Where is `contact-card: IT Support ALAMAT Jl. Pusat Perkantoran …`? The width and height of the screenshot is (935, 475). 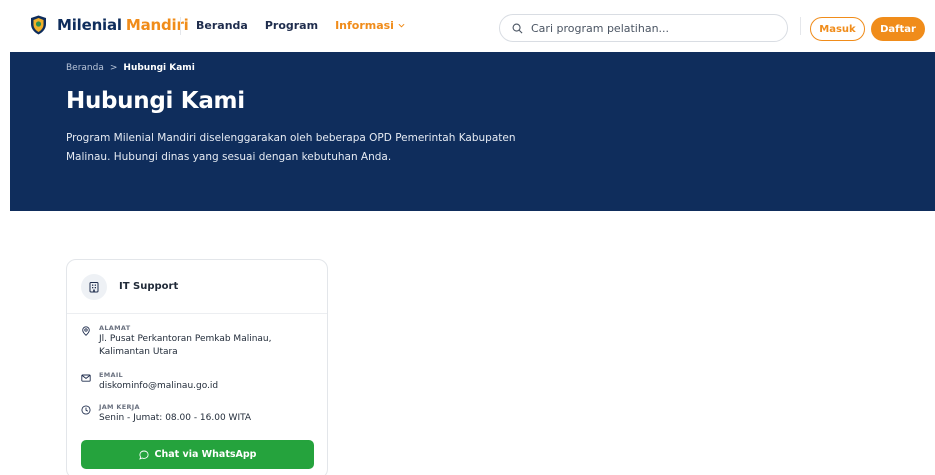
contact-card: IT Support ALAMAT Jl. Pusat Perkantoran … is located at coordinates (197, 367).